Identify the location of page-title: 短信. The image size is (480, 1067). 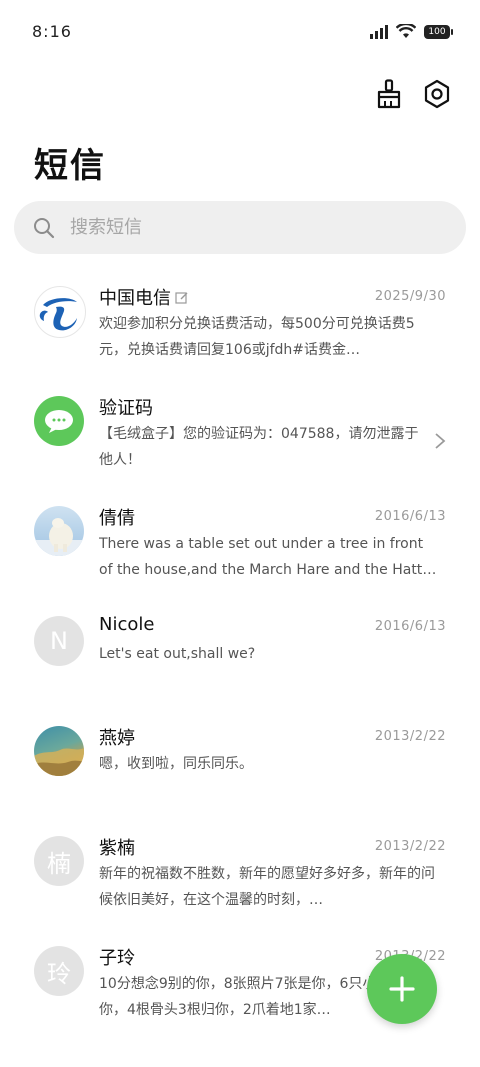
(70, 166).